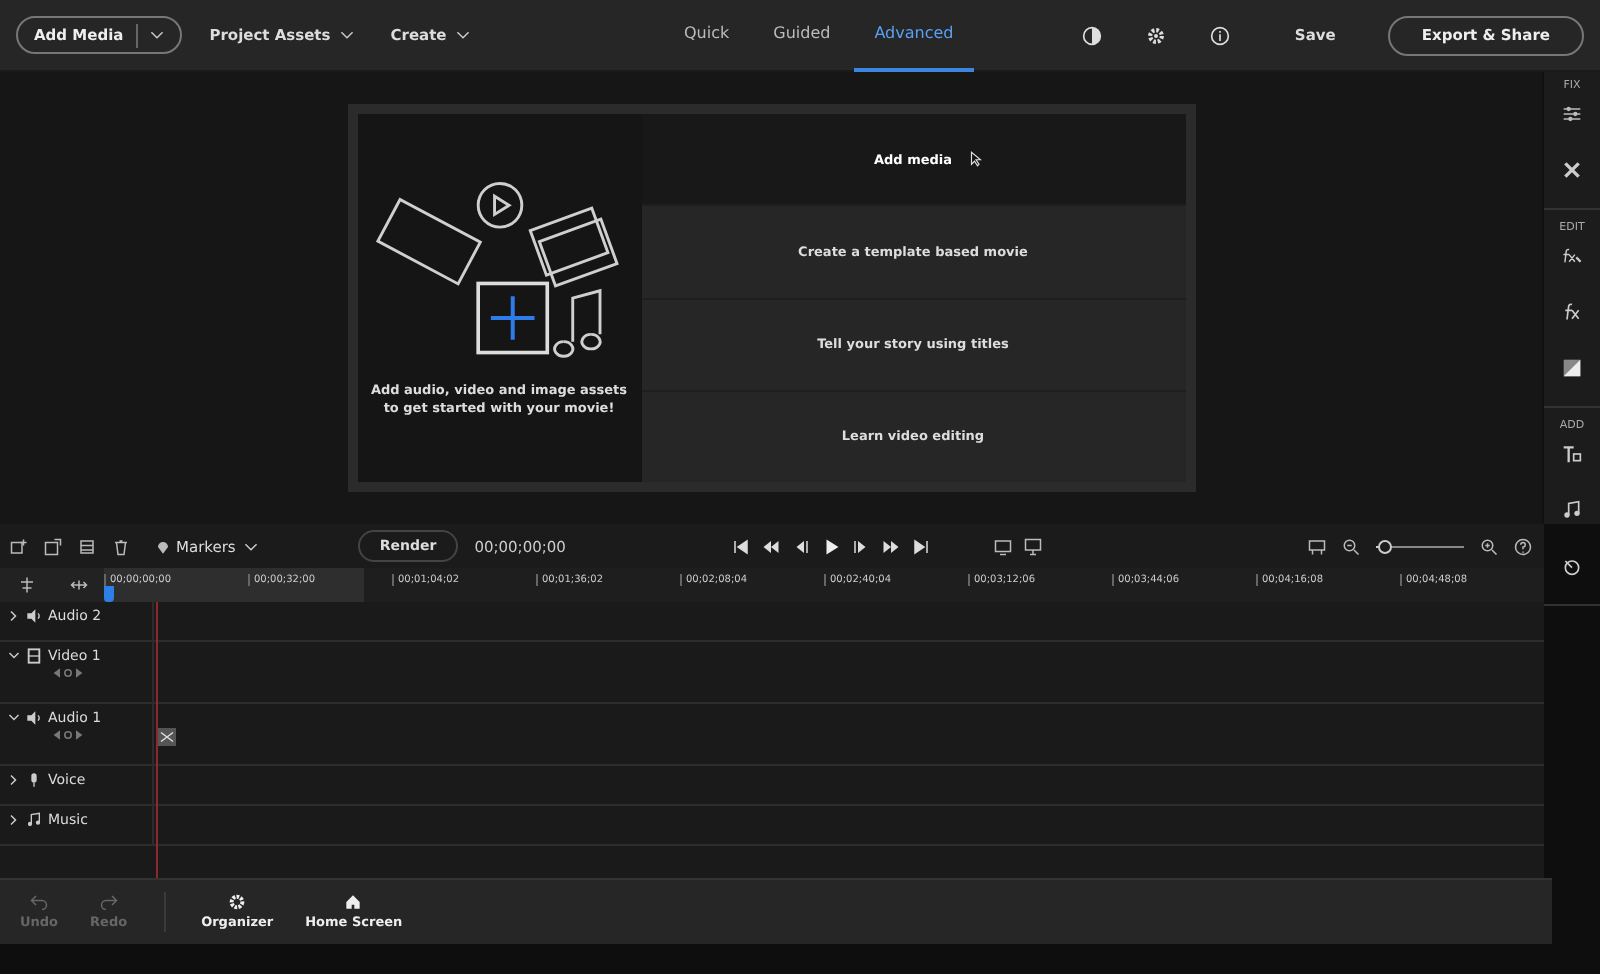 The width and height of the screenshot is (1600, 974). What do you see at coordinates (1002, 546) in the screenshot?
I see `monitor-icon` at bounding box center [1002, 546].